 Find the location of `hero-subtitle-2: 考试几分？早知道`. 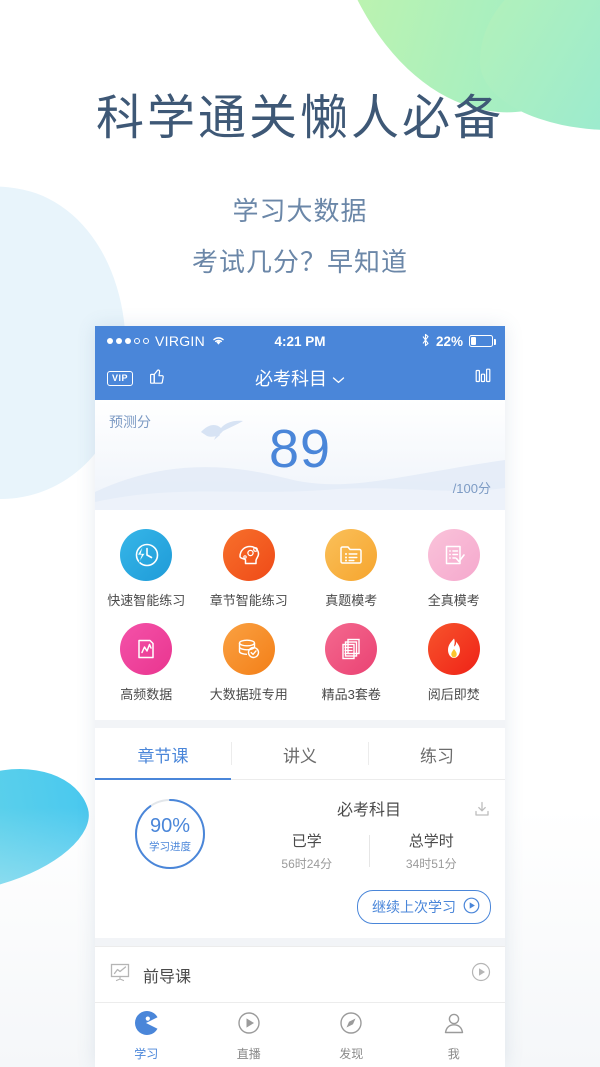

hero-subtitle-2: 考试几分？早知道 is located at coordinates (299, 261).